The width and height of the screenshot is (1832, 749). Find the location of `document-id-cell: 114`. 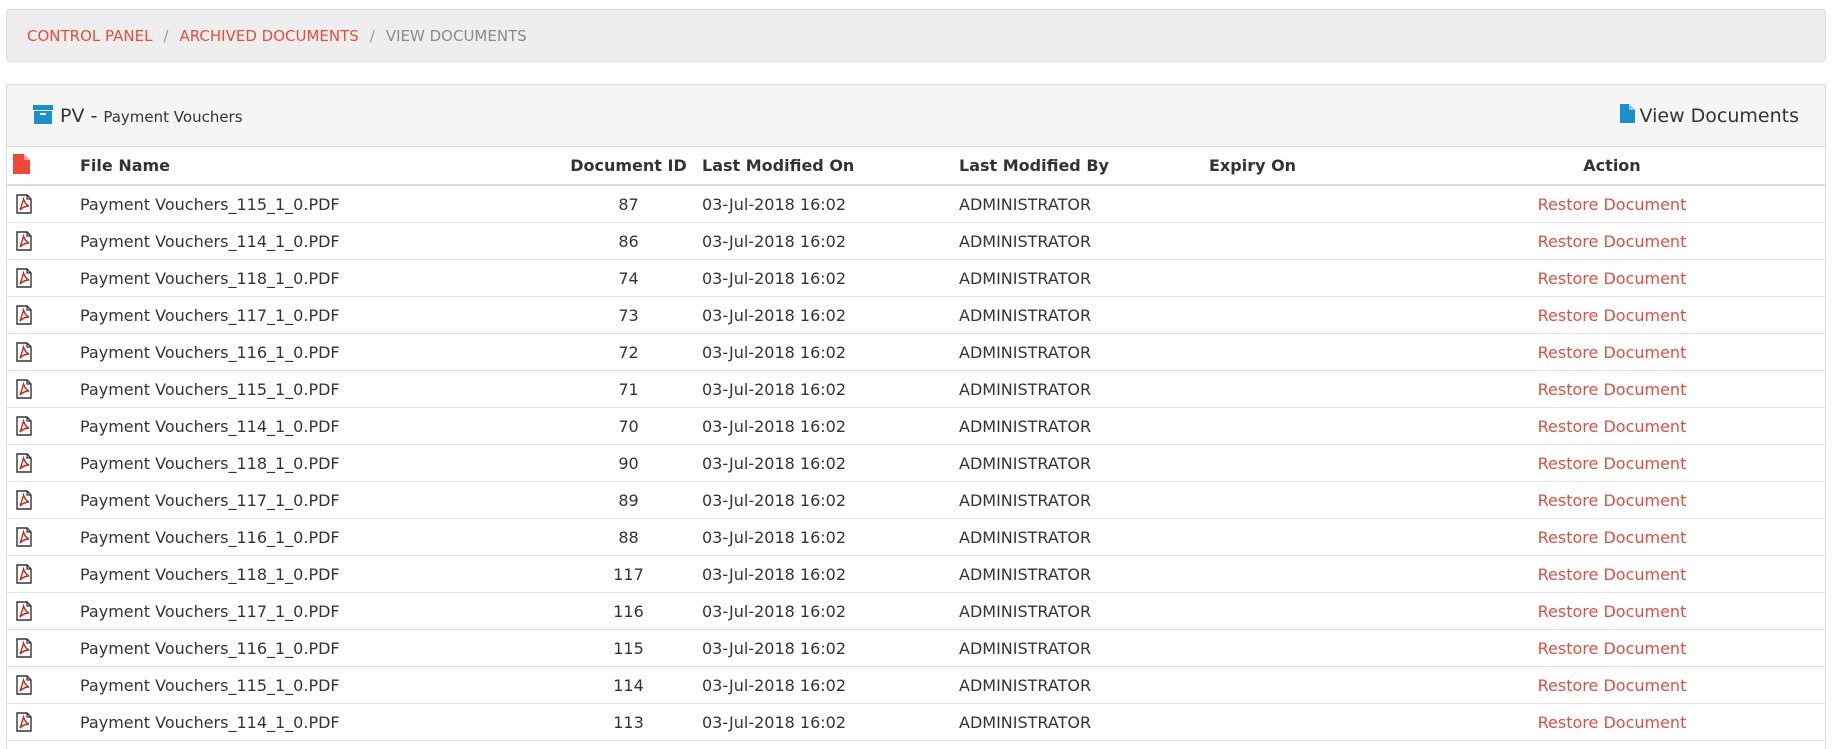

document-id-cell: 114 is located at coordinates (628, 685).